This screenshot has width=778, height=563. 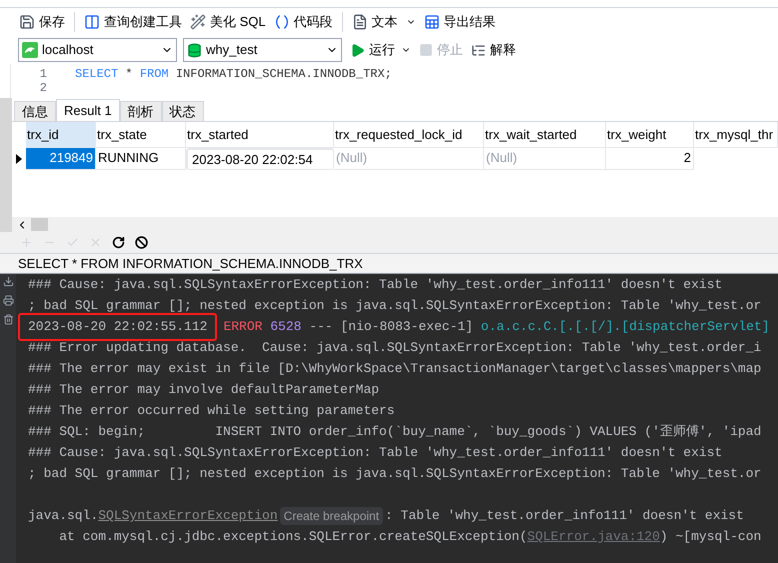 I want to click on log-text: o.a.c.c.C.[.[.[/].[dispatcherServlet], so click(x=625, y=327).